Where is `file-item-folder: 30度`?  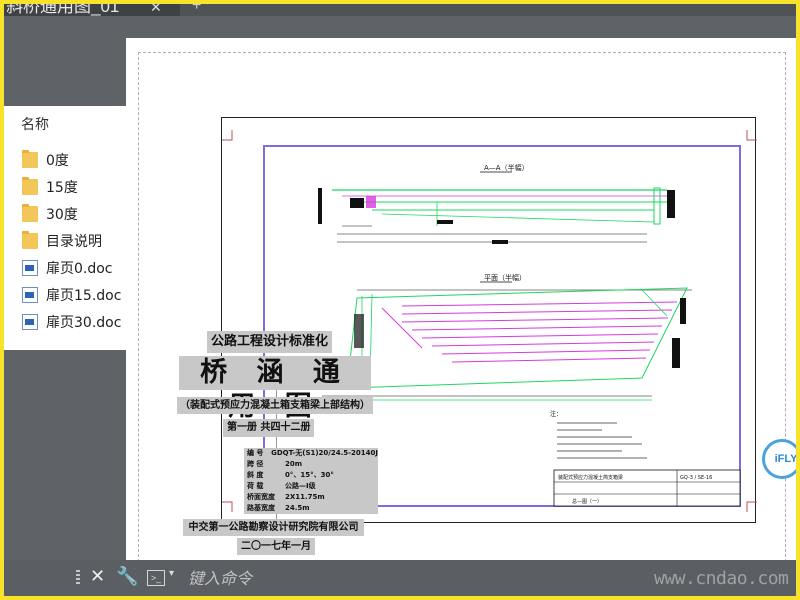 file-item-folder: 30度 is located at coordinates (81, 214).